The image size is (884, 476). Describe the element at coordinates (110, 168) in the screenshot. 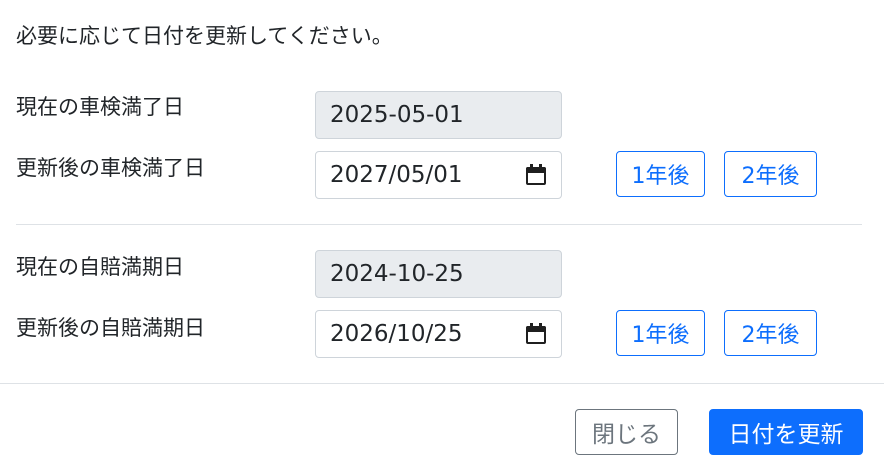

I see `new-inspection-label: 更新後の車検満了日` at that location.